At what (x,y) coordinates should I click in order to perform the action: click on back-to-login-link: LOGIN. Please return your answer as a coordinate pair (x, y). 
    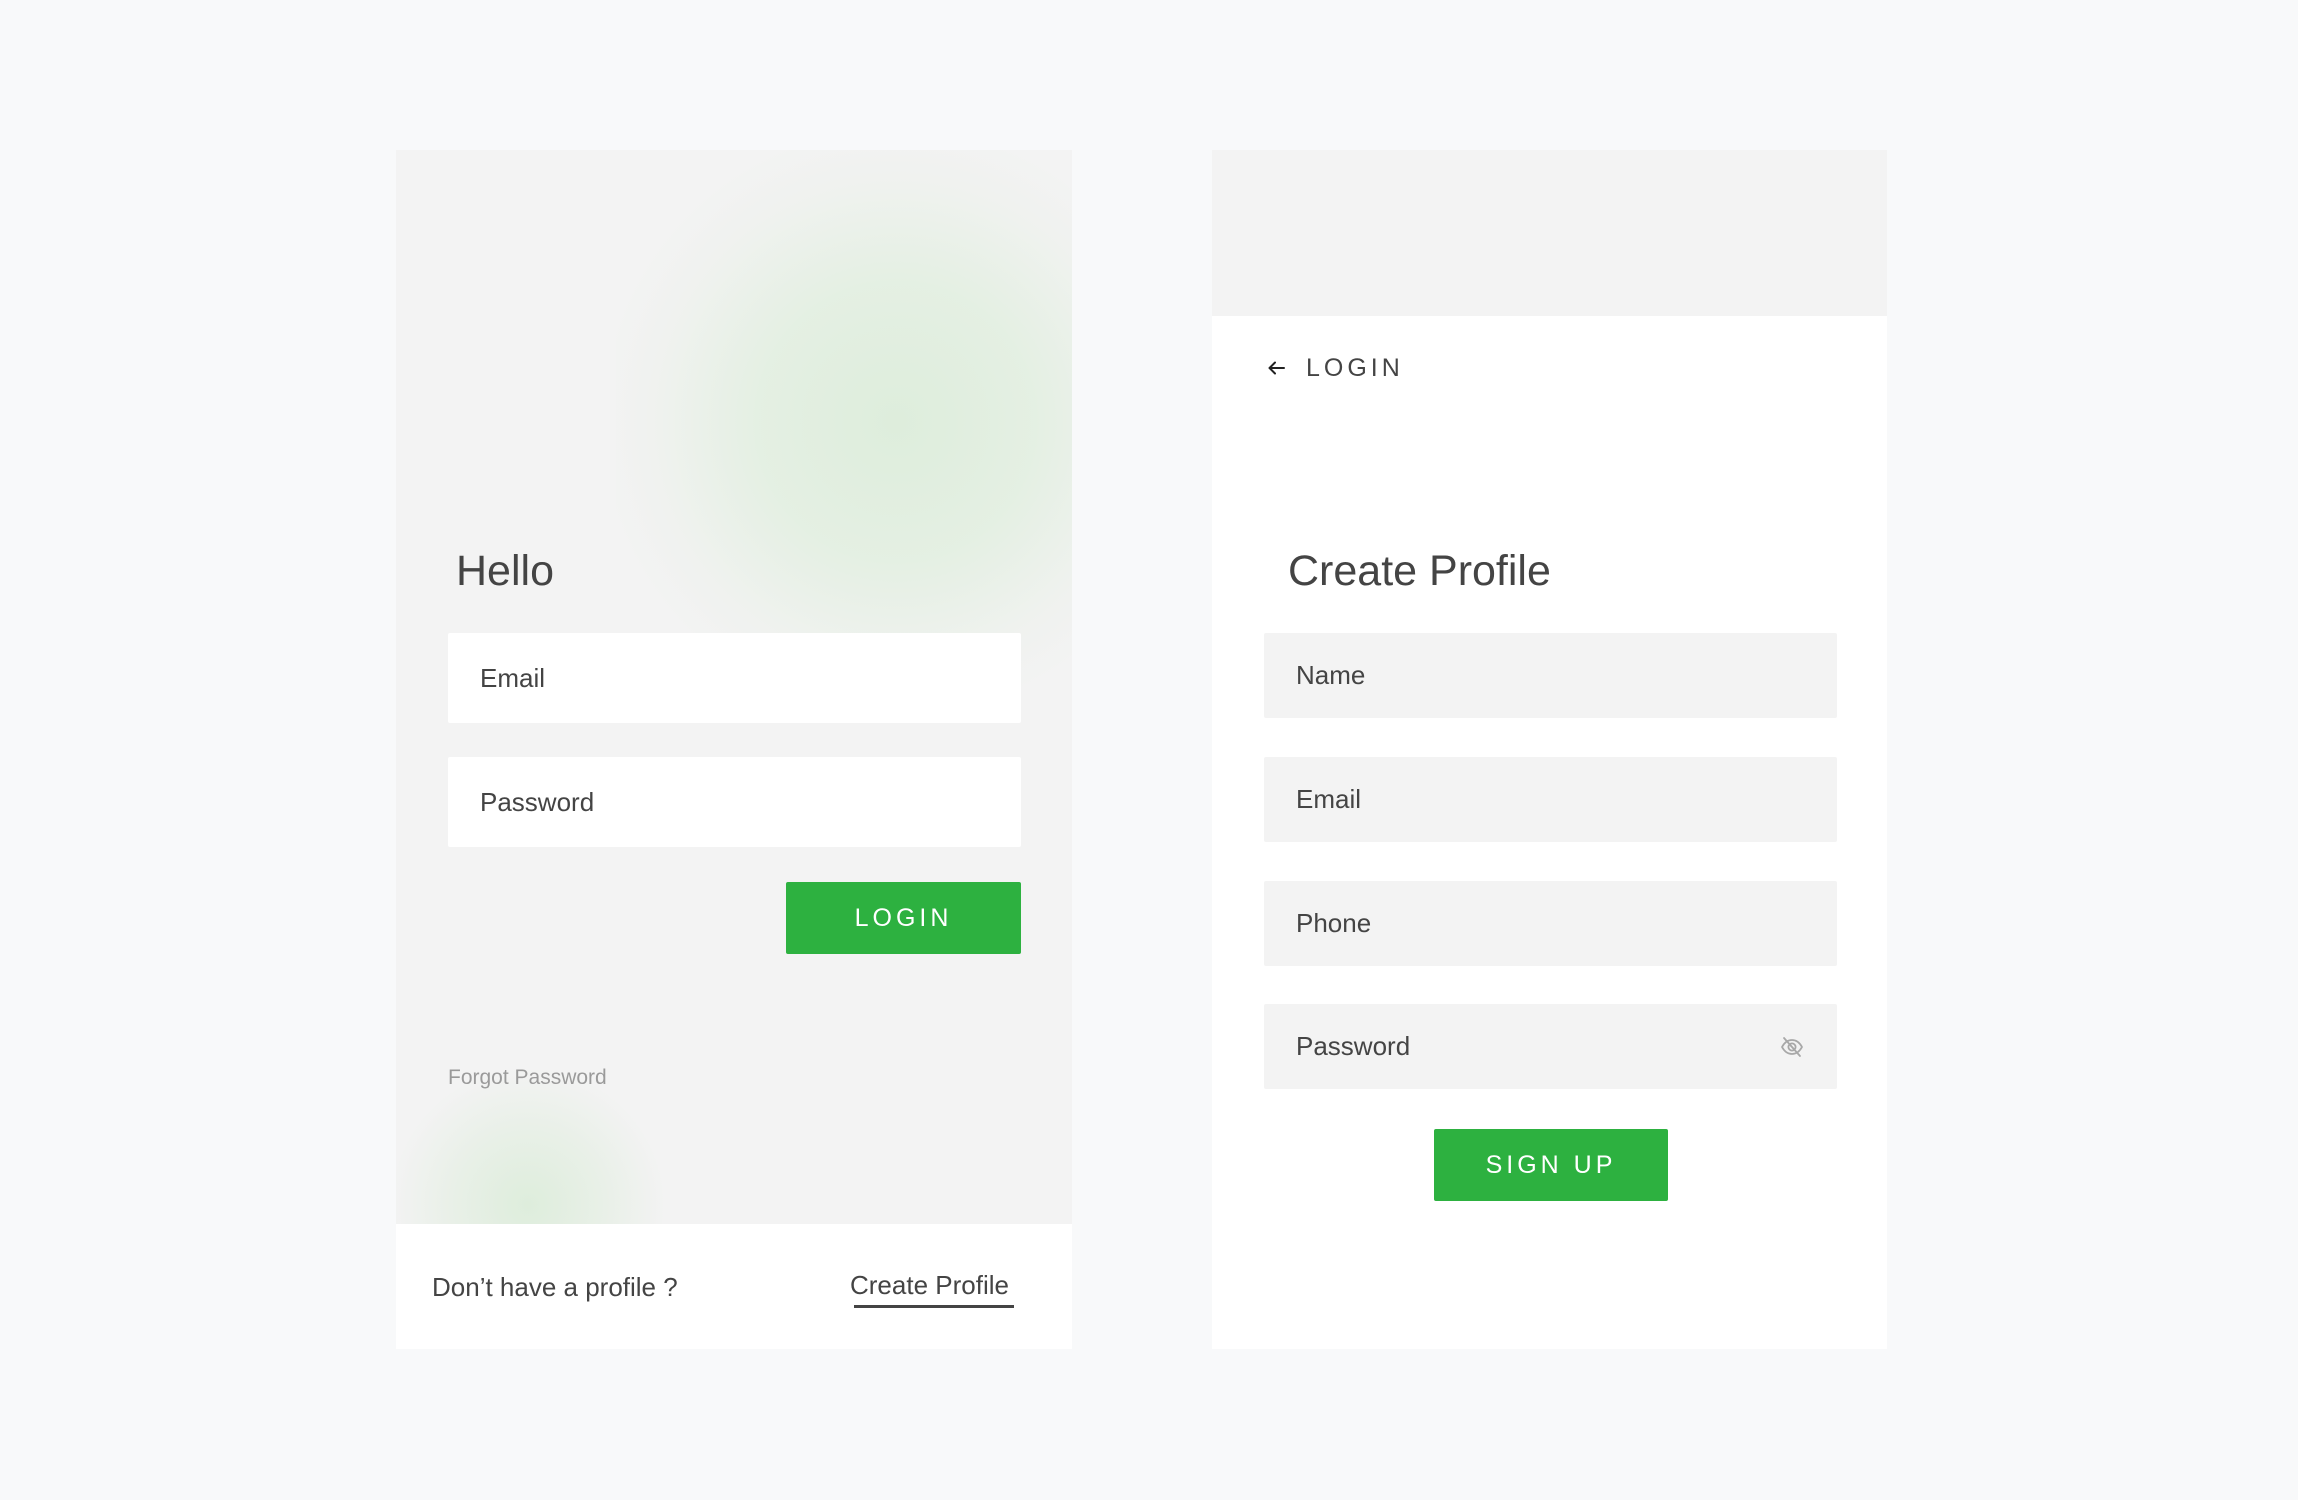
    Looking at the image, I should click on (1335, 368).